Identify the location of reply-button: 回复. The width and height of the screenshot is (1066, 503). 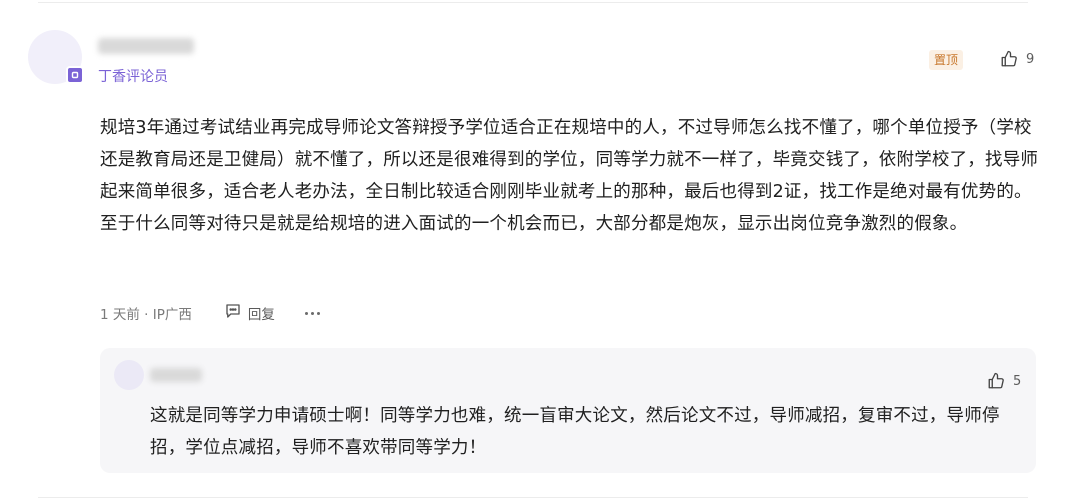
(249, 313).